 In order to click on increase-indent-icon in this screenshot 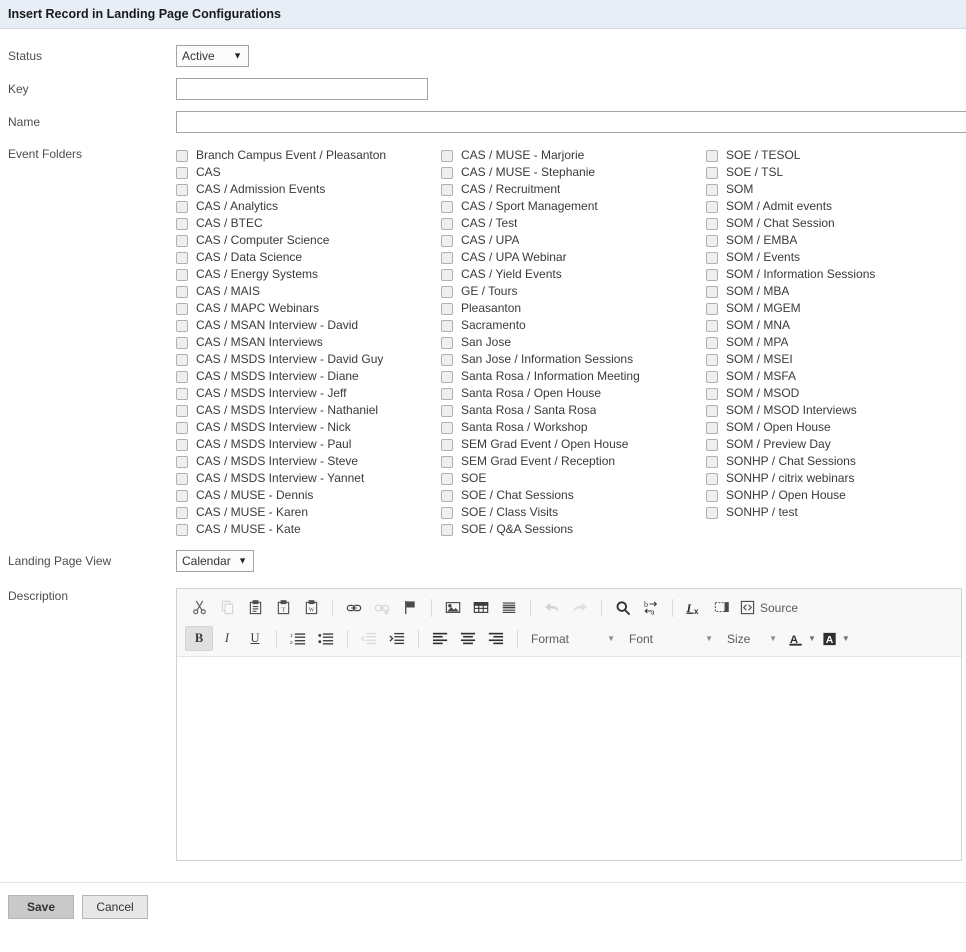, I will do `click(397, 638)`.